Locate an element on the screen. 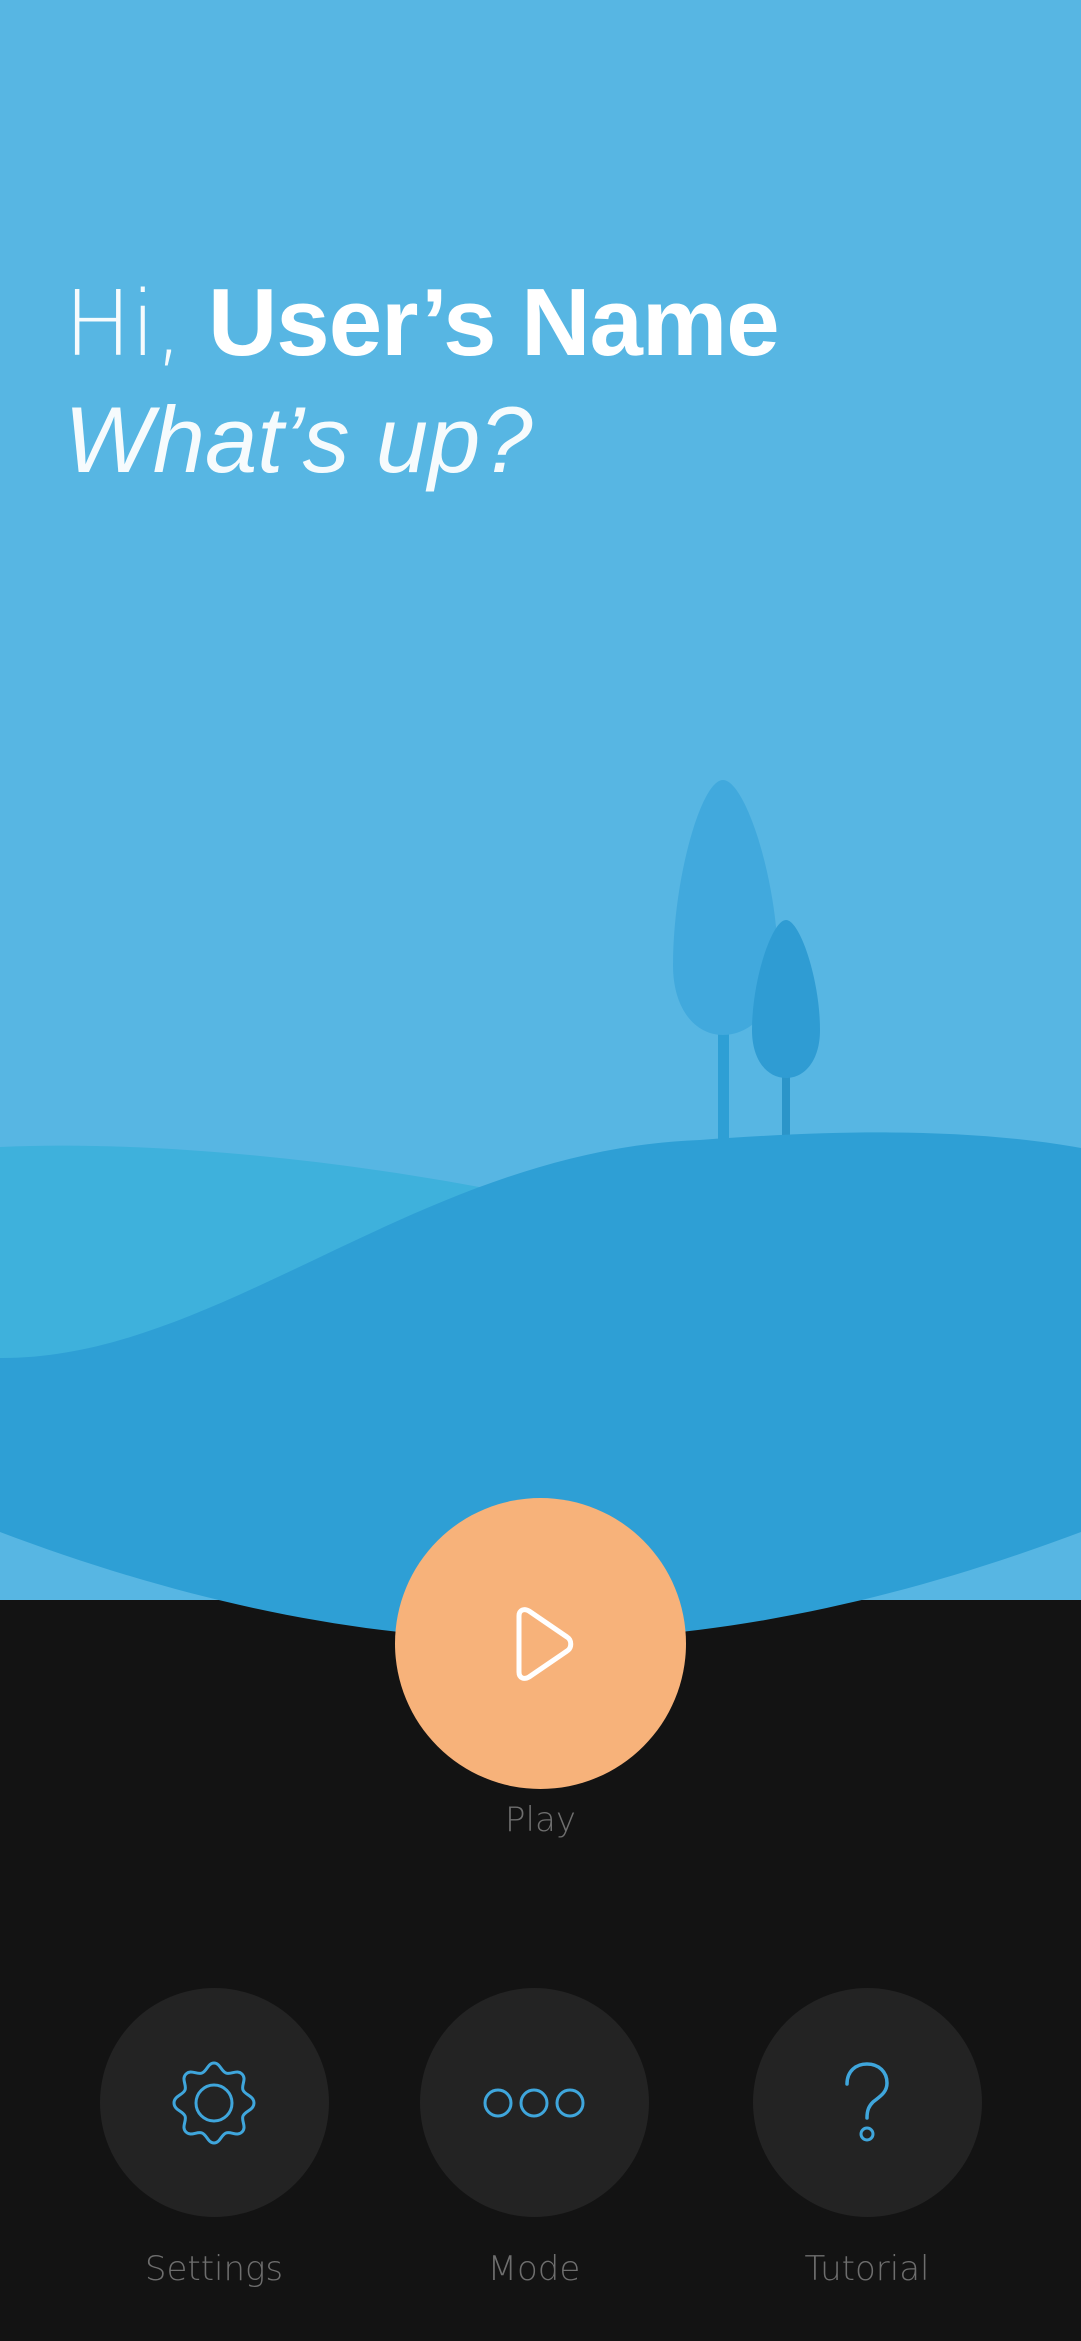 The image size is (1081, 2341). three-dots-icon is located at coordinates (534, 2102).